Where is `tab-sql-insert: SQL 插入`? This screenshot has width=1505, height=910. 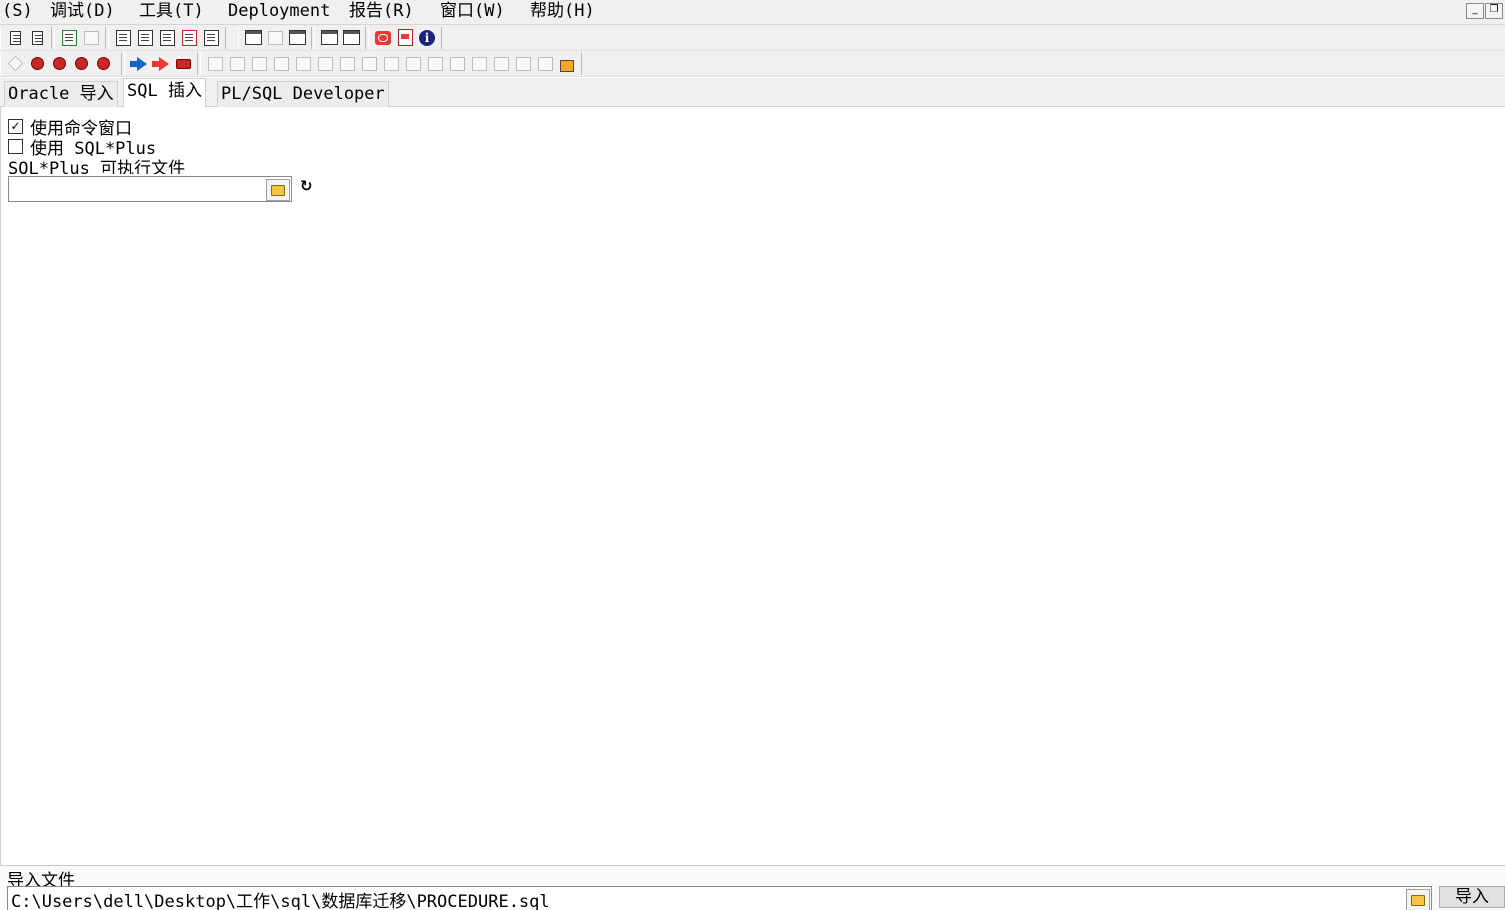
tab-sql-insert: SQL 插入 is located at coordinates (164, 92).